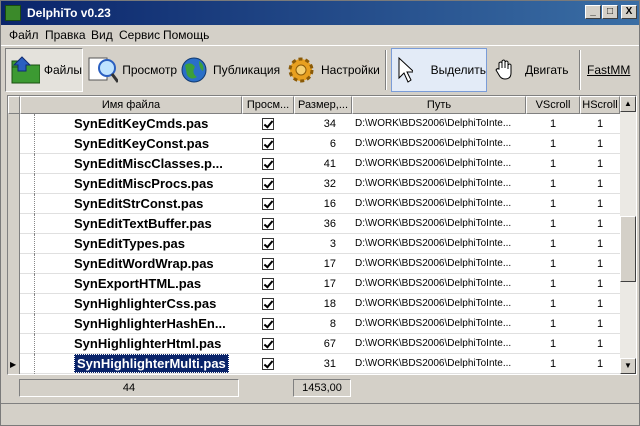 The width and height of the screenshot is (640, 426). I want to click on scroll-up-button: ▲, so click(628, 104).